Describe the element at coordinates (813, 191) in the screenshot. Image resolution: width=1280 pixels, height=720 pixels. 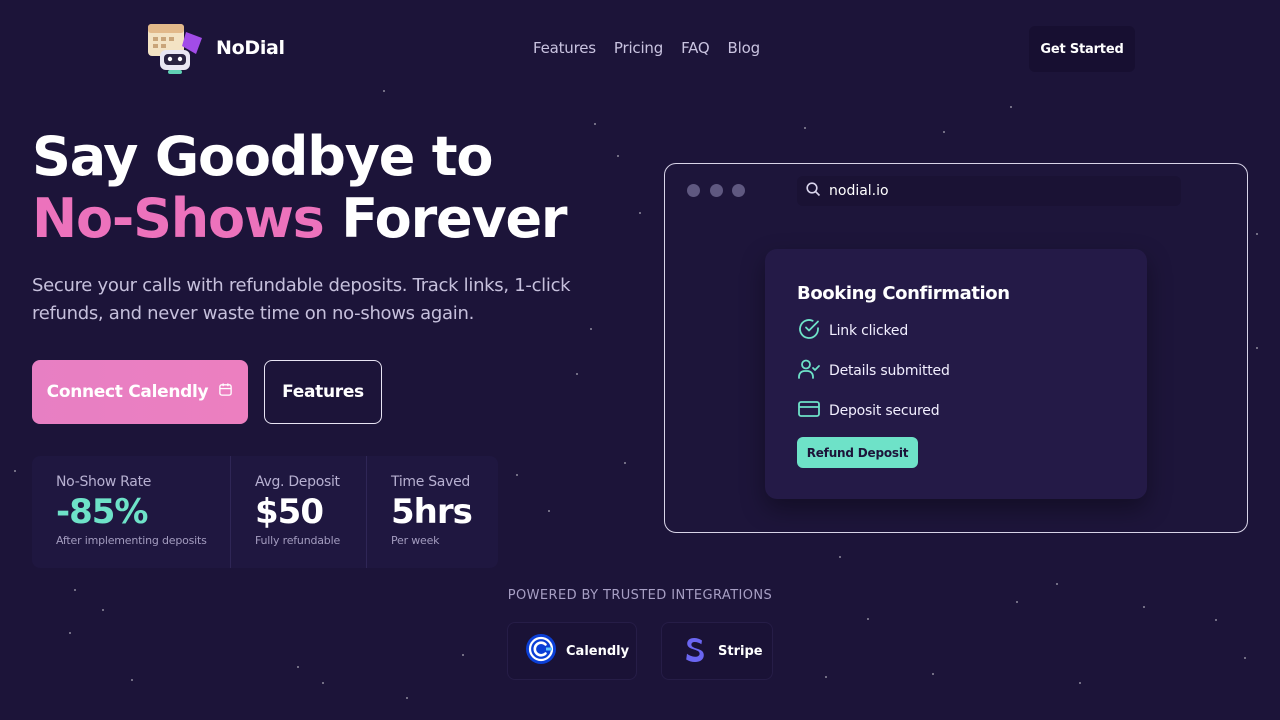
I see `search-icon` at that location.